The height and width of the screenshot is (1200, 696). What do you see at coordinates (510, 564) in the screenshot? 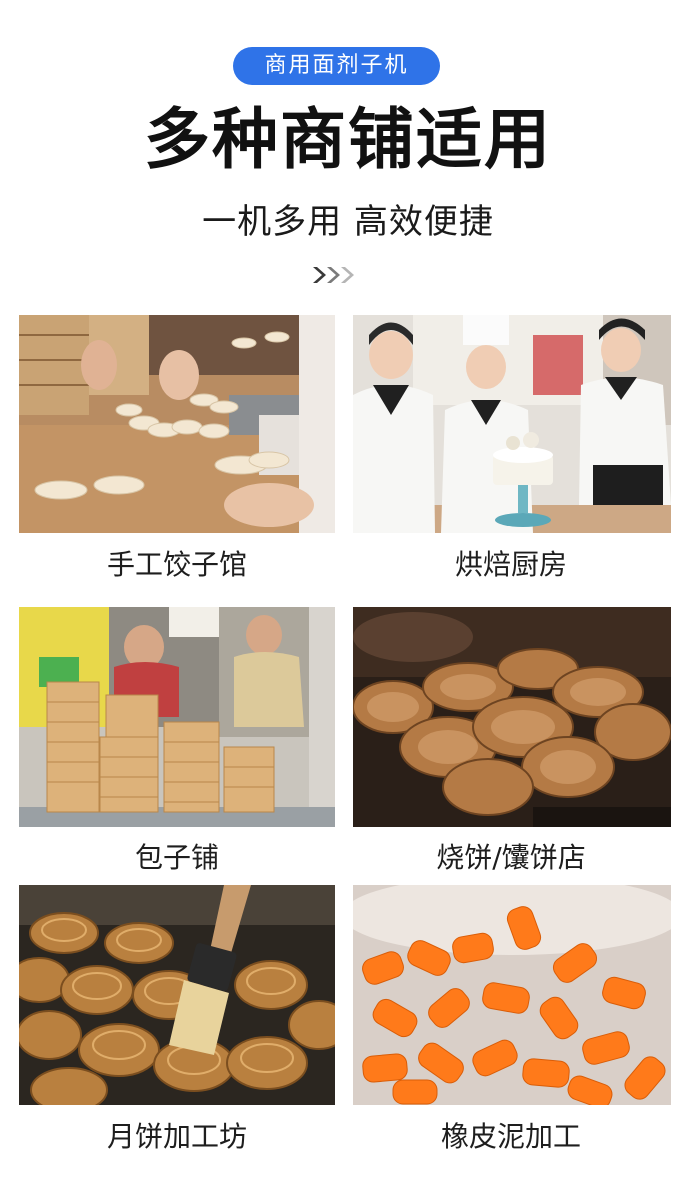
I see `scenario-caption: 烘焙厨房` at bounding box center [510, 564].